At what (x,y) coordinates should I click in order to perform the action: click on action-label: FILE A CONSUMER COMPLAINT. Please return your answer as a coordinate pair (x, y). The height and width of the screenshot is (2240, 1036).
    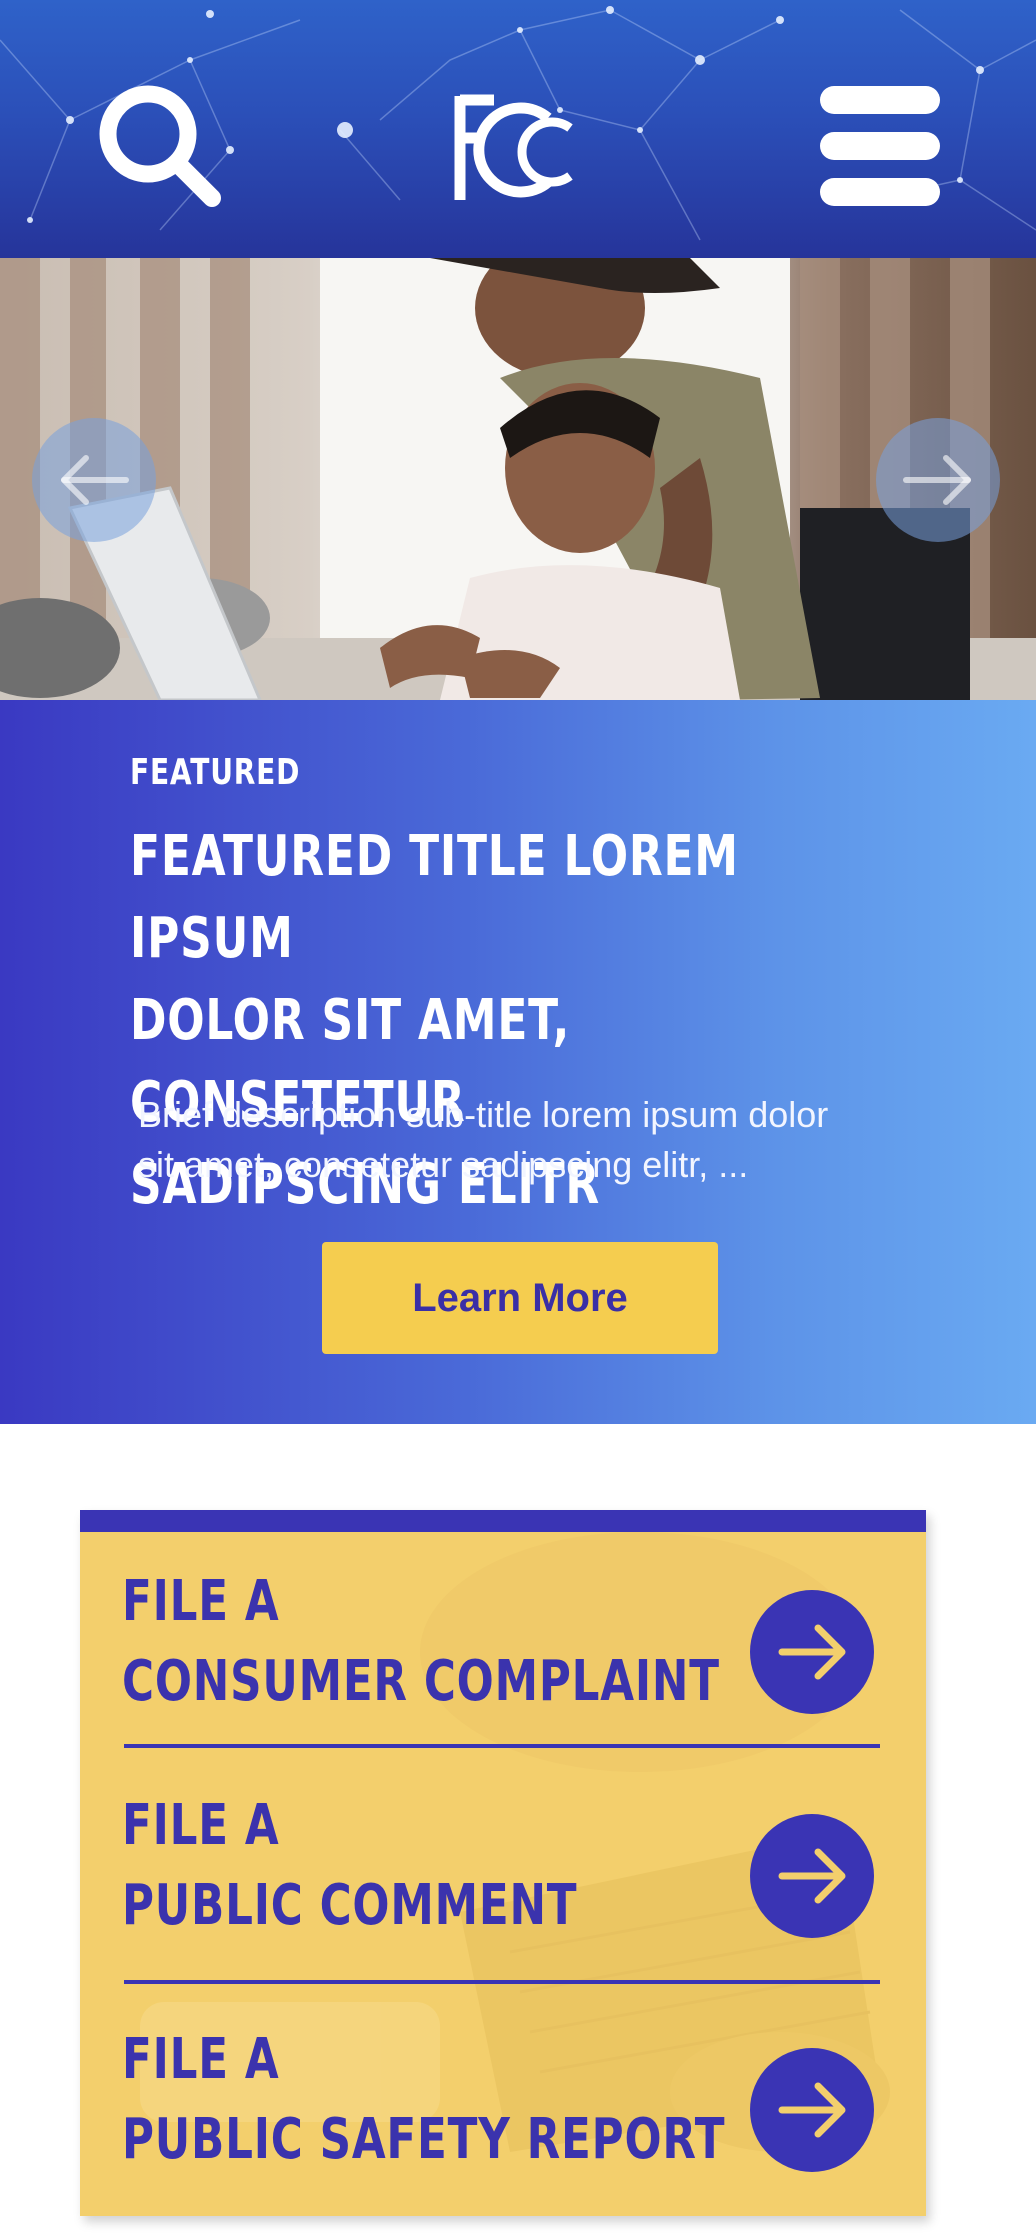
    Looking at the image, I should click on (473, 1642).